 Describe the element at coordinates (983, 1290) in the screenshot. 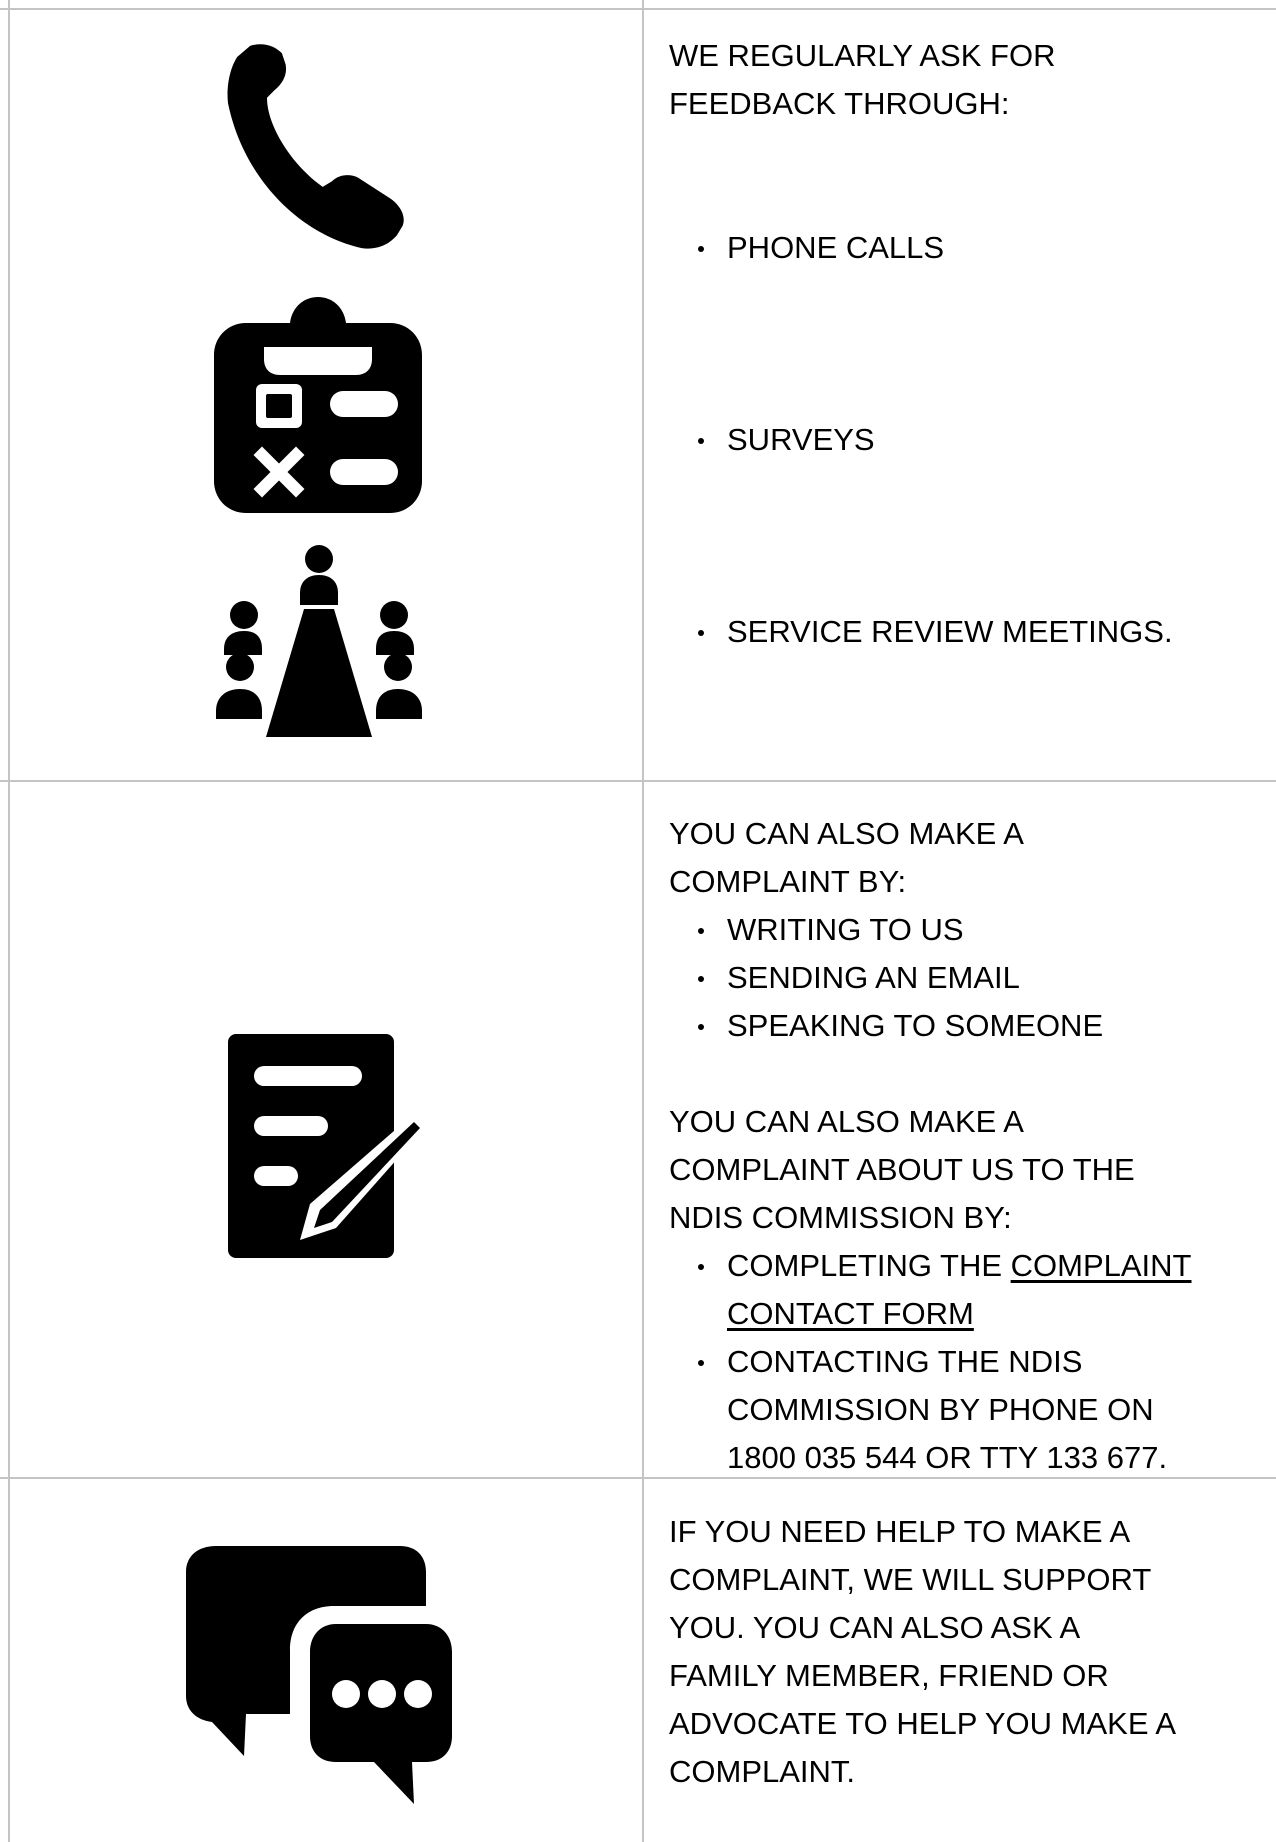

I see `list-item-complaint-form: COMPLETING THE COMPLAINT CONTACT FORM` at that location.